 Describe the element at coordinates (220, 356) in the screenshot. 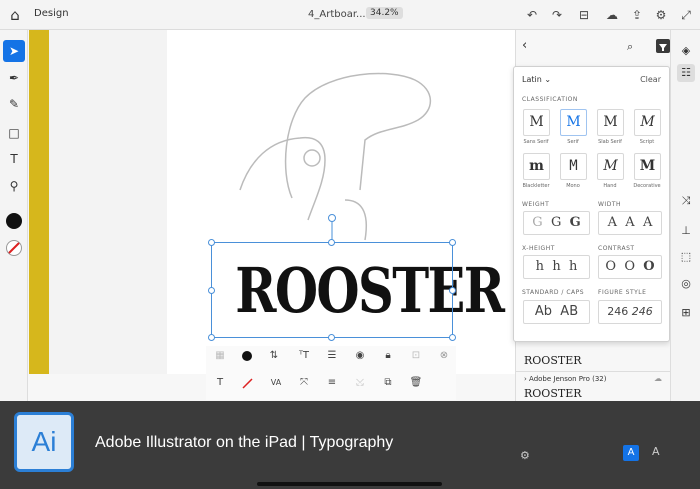

I see `grid-icon: ▦` at that location.